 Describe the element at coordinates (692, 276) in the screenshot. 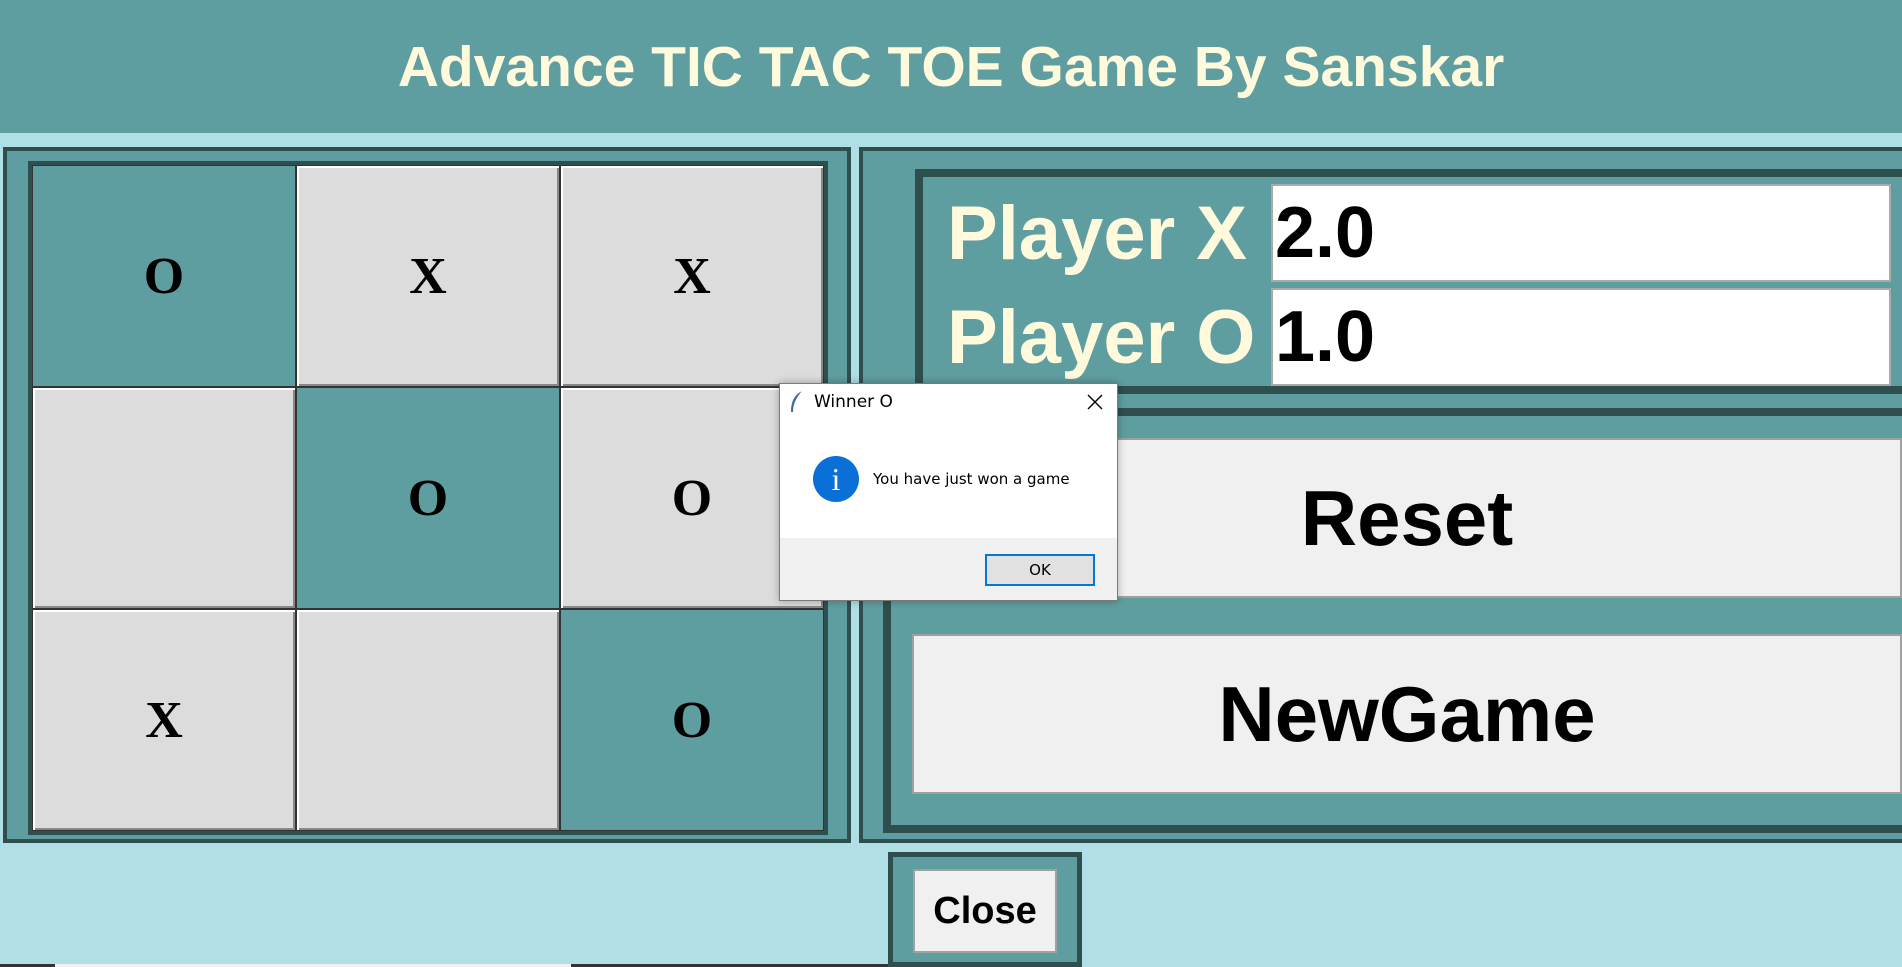

I see `board-cell-3: X` at that location.